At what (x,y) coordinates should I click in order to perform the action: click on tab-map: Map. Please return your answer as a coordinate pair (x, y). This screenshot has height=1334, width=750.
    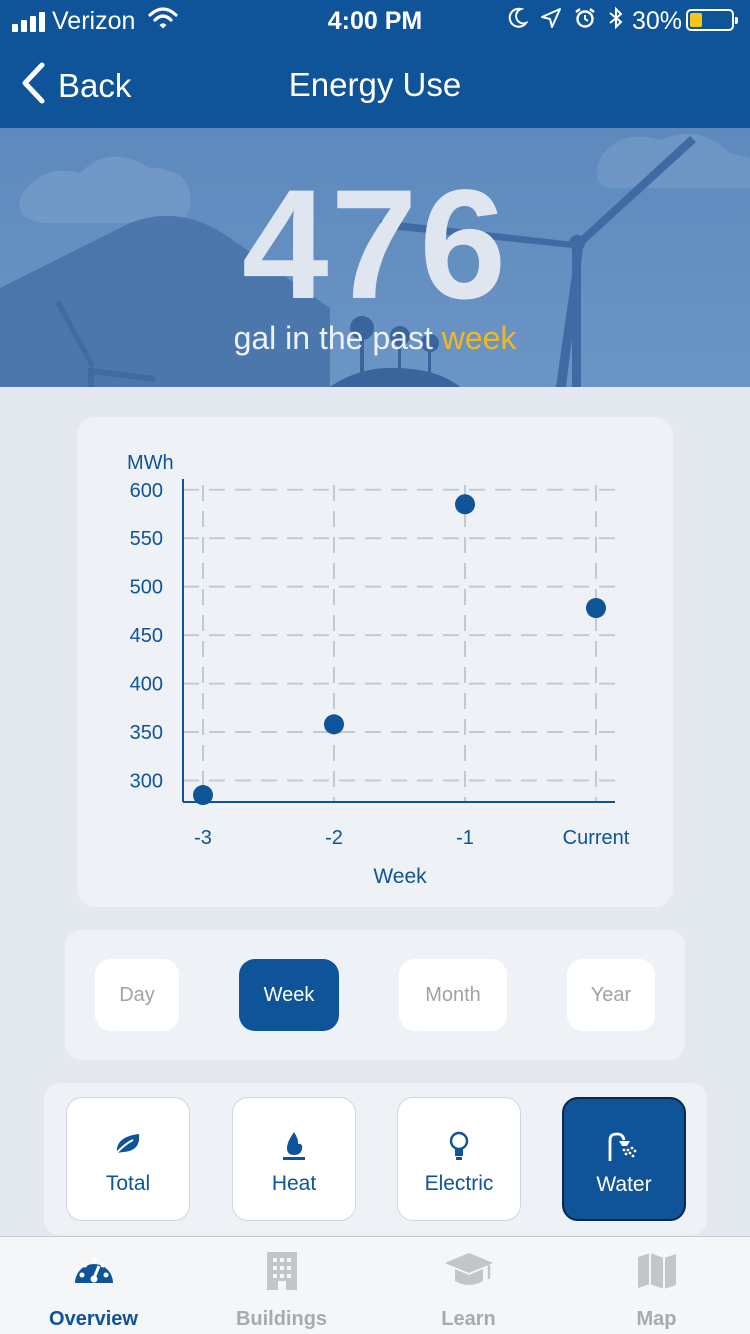
    Looking at the image, I should click on (656, 1285).